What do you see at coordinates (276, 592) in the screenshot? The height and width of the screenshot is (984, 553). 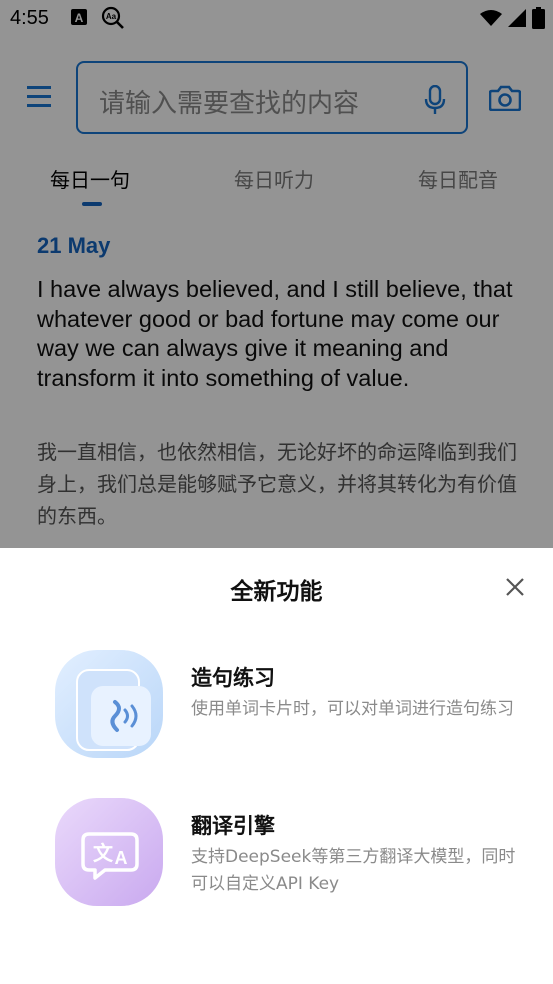 I see `sheet-title: 全新功能` at bounding box center [276, 592].